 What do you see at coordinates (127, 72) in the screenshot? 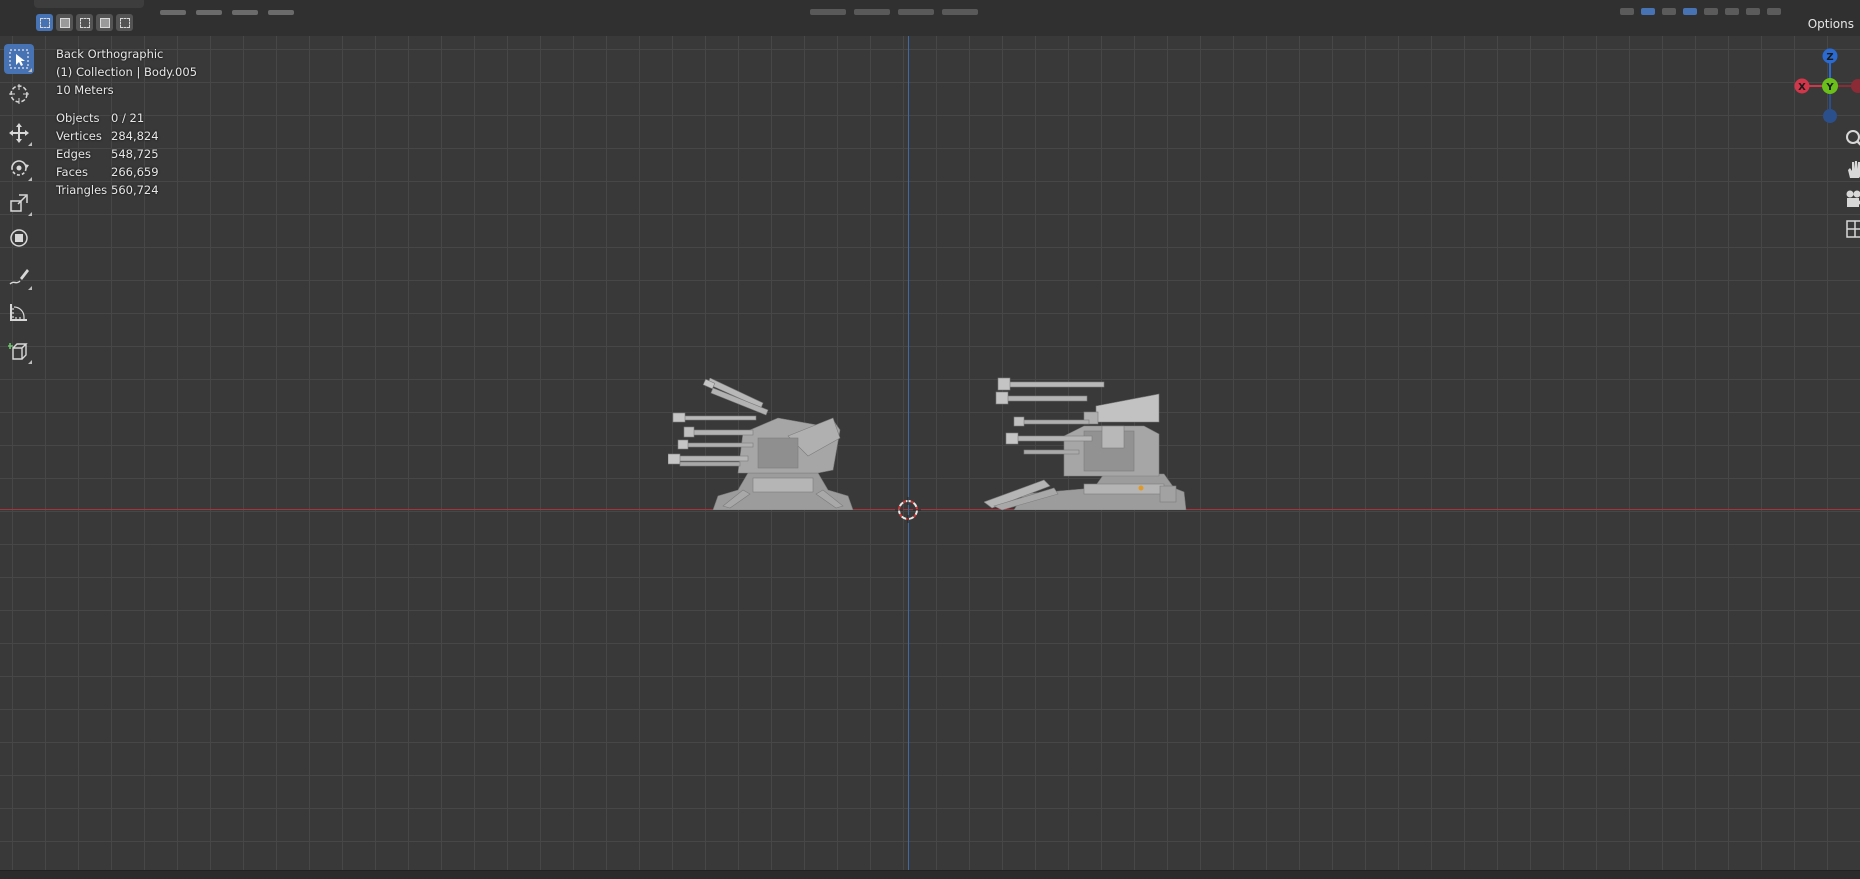
I see `collection-object-text: (1) Collection | Body.005` at bounding box center [127, 72].